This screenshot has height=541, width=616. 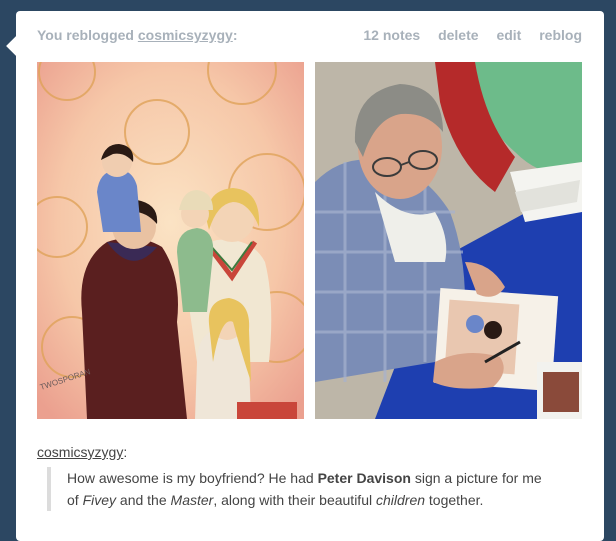 What do you see at coordinates (125, 452) in the screenshot?
I see `caption-suffix: :` at bounding box center [125, 452].